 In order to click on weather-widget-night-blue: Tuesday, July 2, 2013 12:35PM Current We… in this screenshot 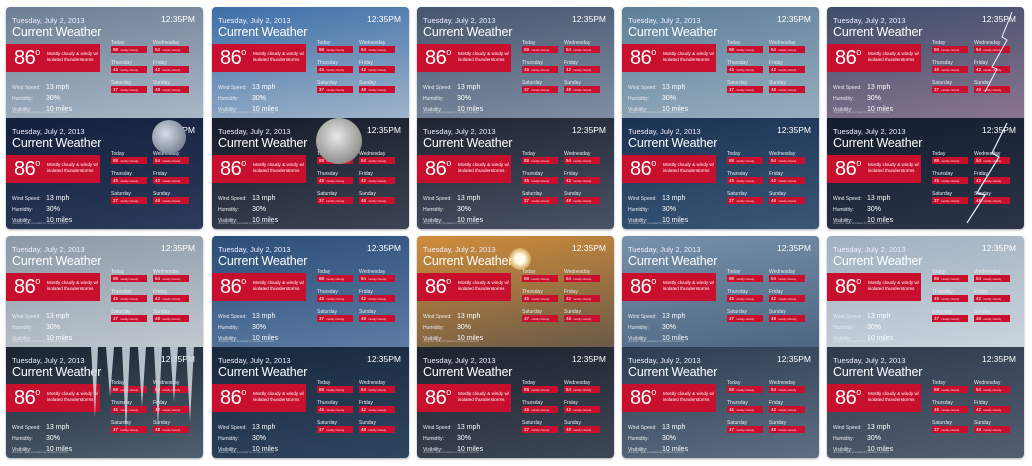, I will do `click(720, 173)`.